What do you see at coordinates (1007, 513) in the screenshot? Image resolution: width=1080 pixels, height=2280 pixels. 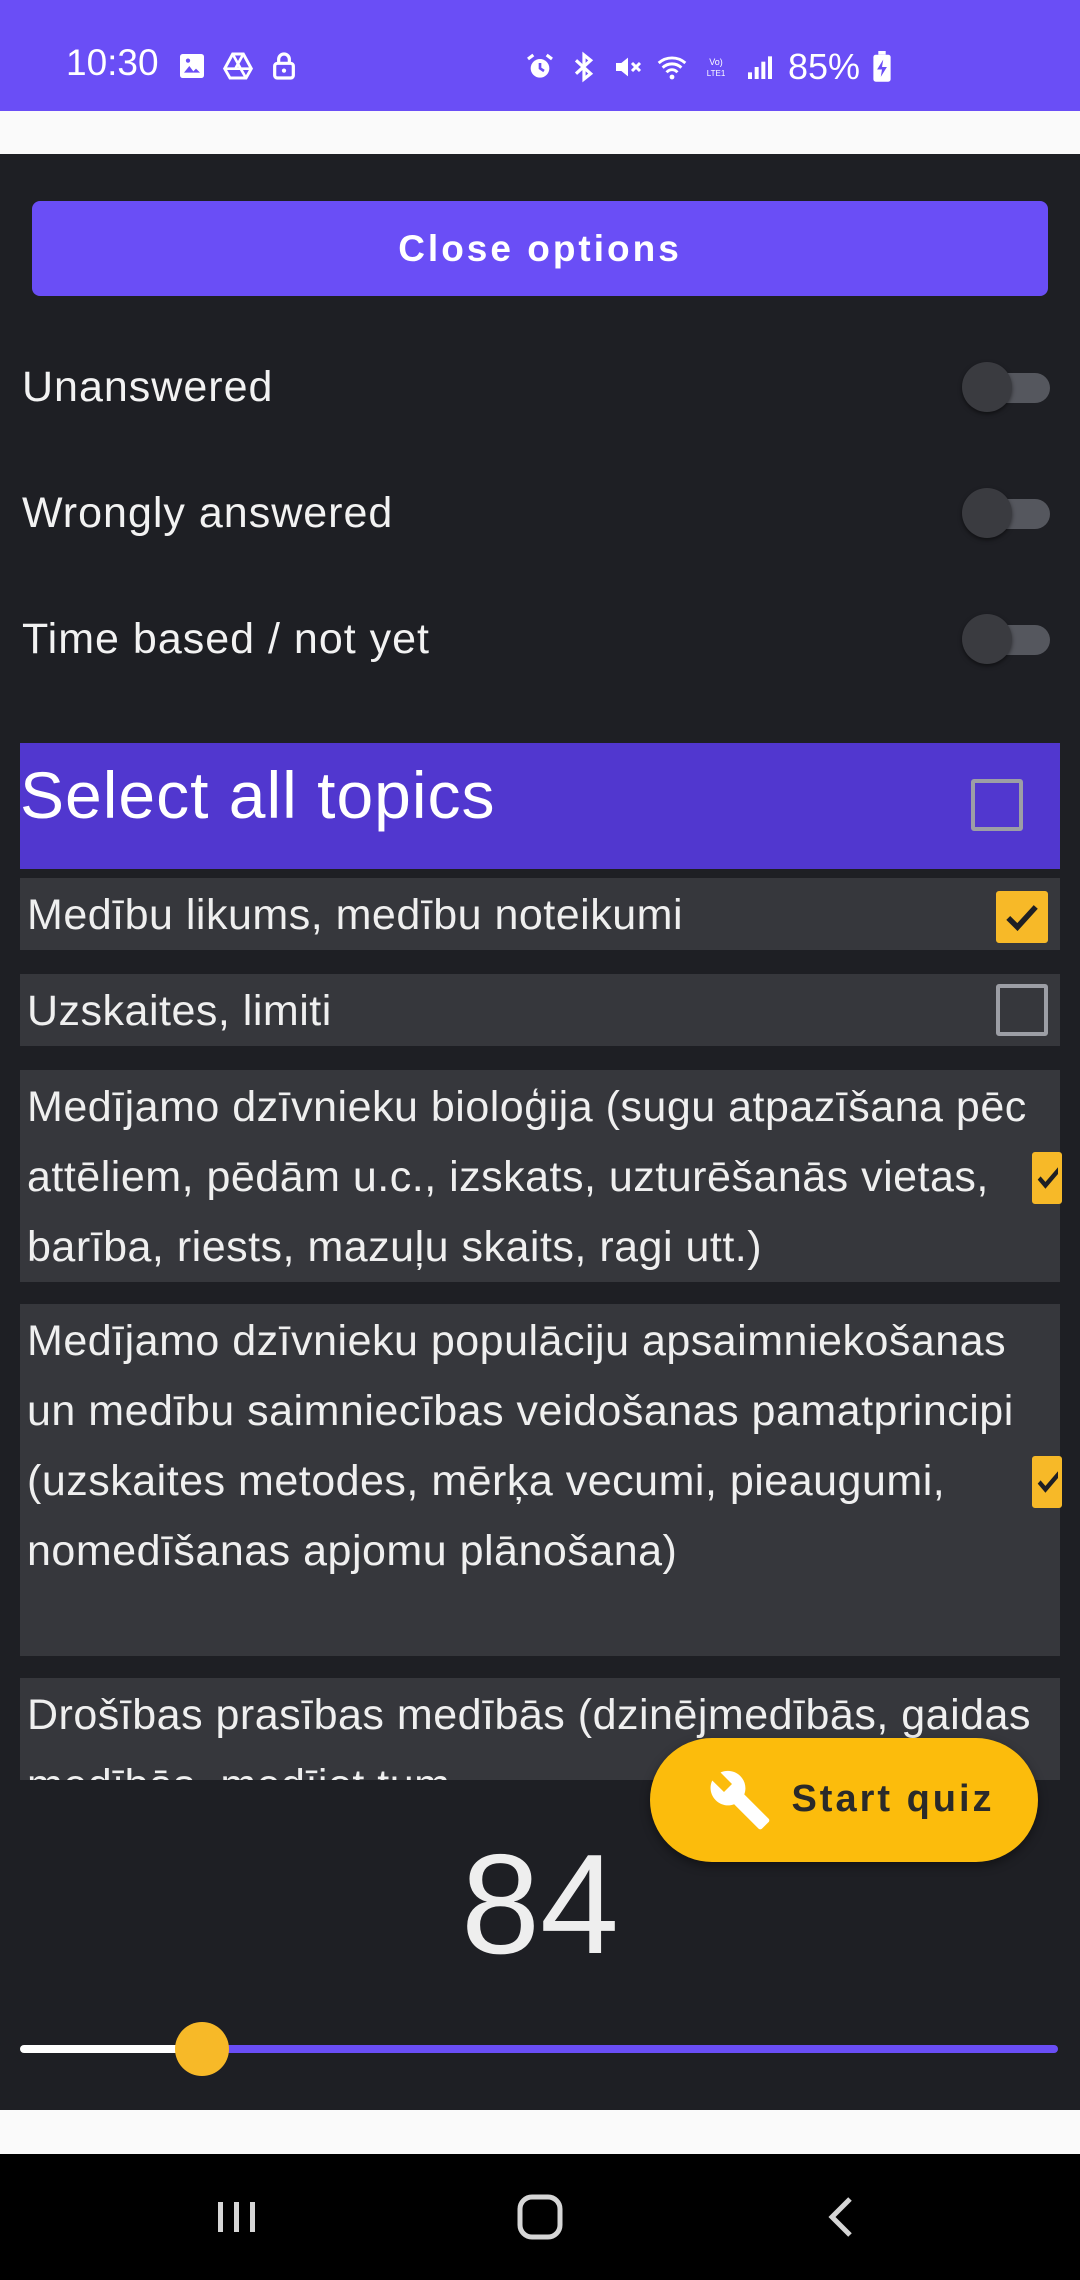 I see `wrongly-answered-switch` at bounding box center [1007, 513].